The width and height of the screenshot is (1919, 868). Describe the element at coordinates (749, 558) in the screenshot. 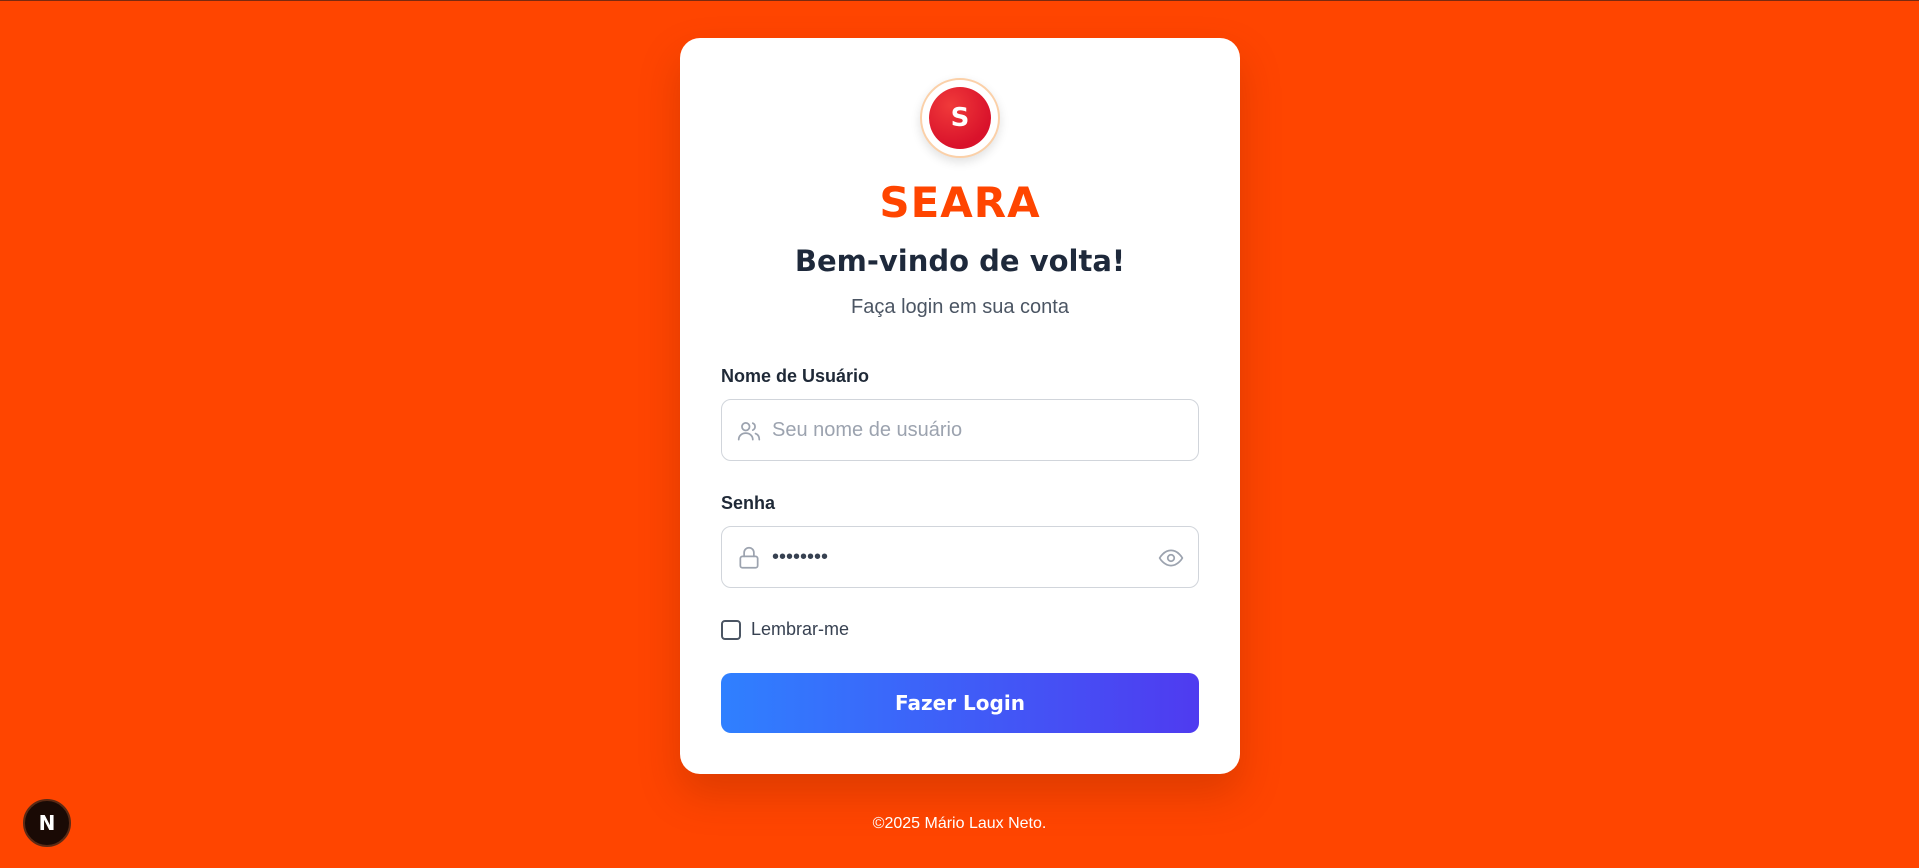

I see `lock-icon` at that location.